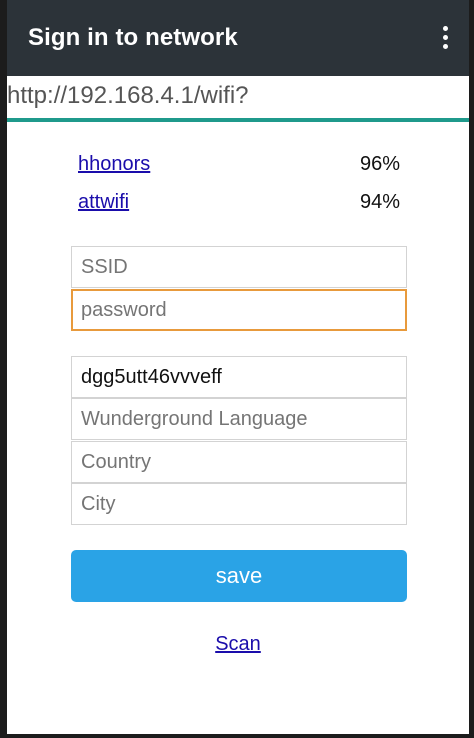  I want to click on password-input, so click(239, 310).